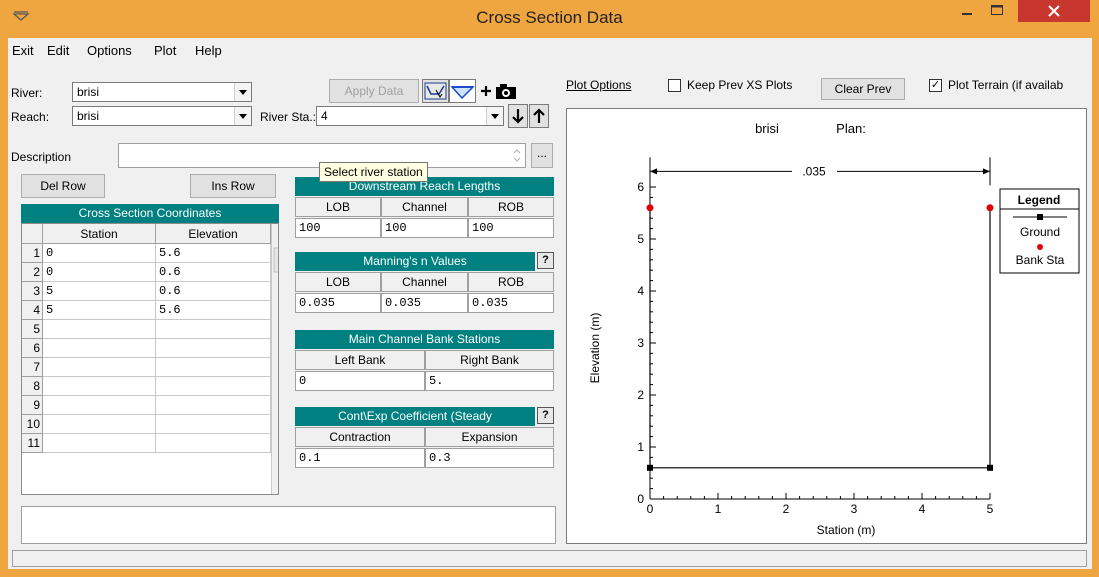  I want to click on row-number: 9, so click(32, 405).